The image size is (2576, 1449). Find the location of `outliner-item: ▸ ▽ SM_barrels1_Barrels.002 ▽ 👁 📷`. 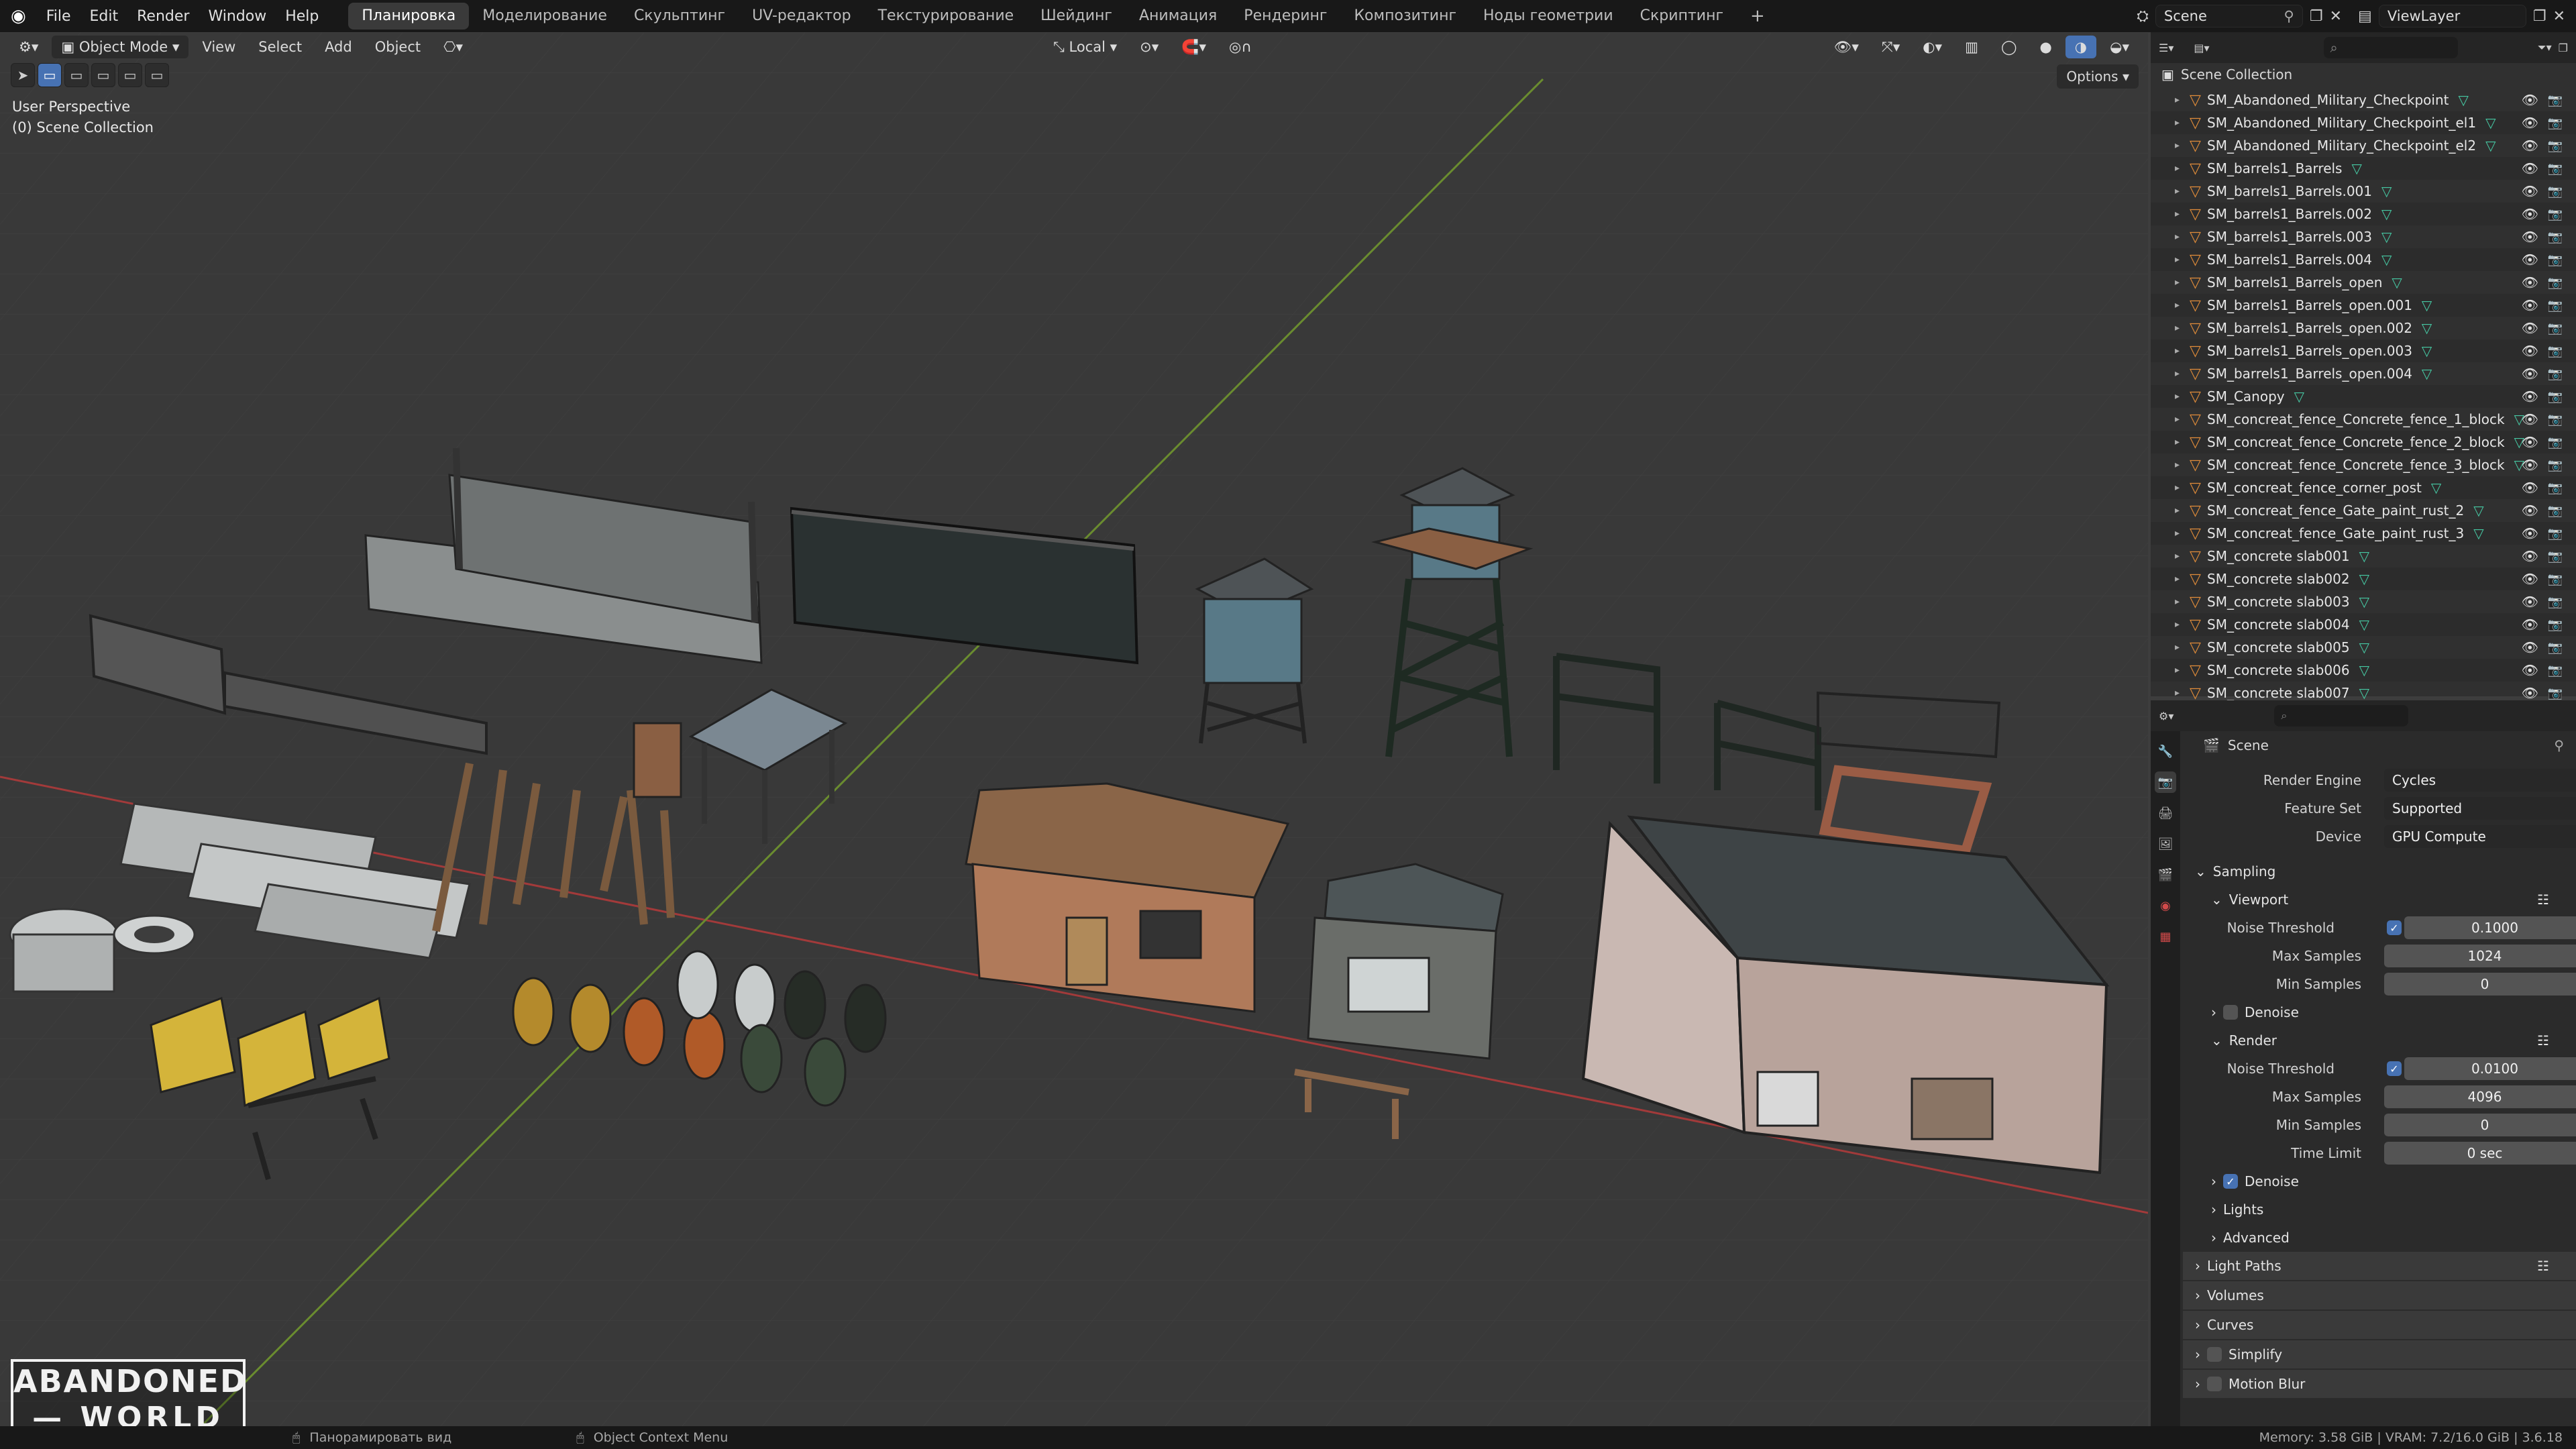

outliner-item: ▸ ▽ SM_barrels1_Barrels.002 ▽ 👁 📷 is located at coordinates (2363, 214).